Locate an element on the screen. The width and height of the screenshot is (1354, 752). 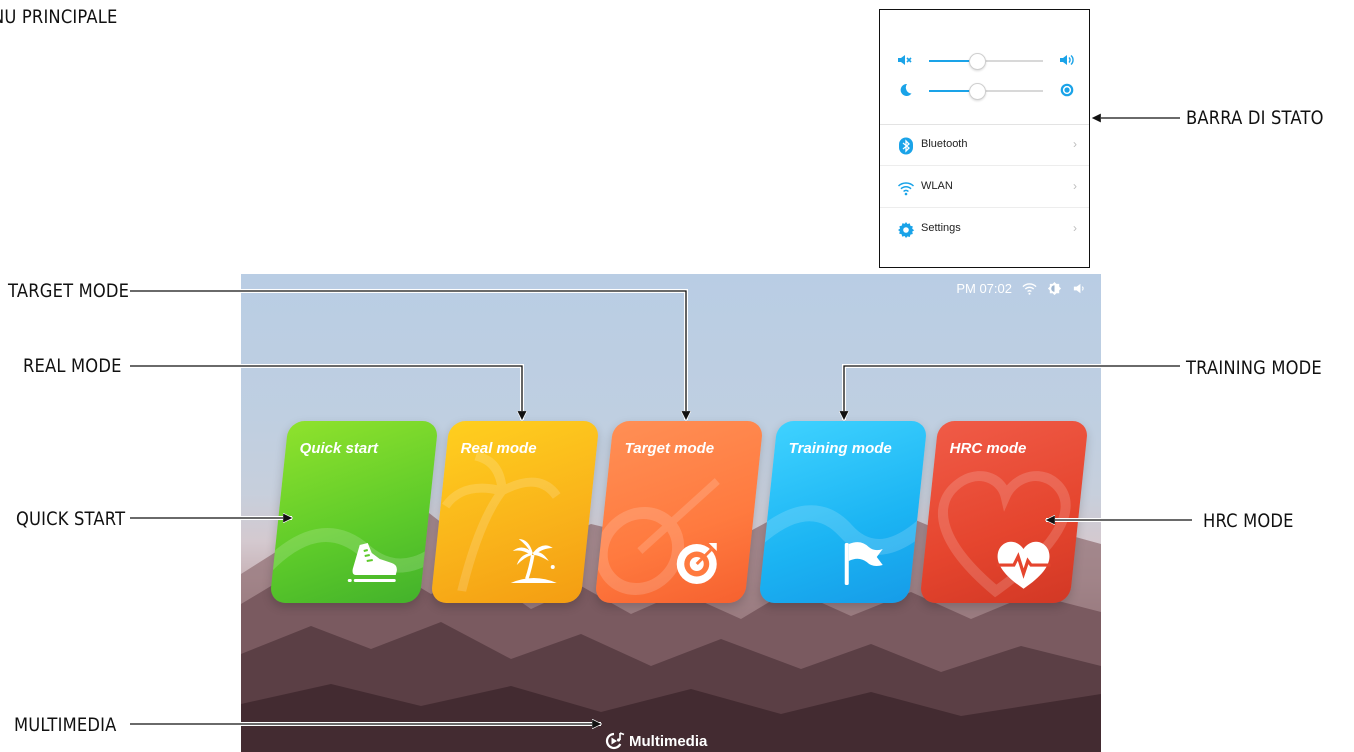
target-mode-card: Target mode is located at coordinates (679, 512).